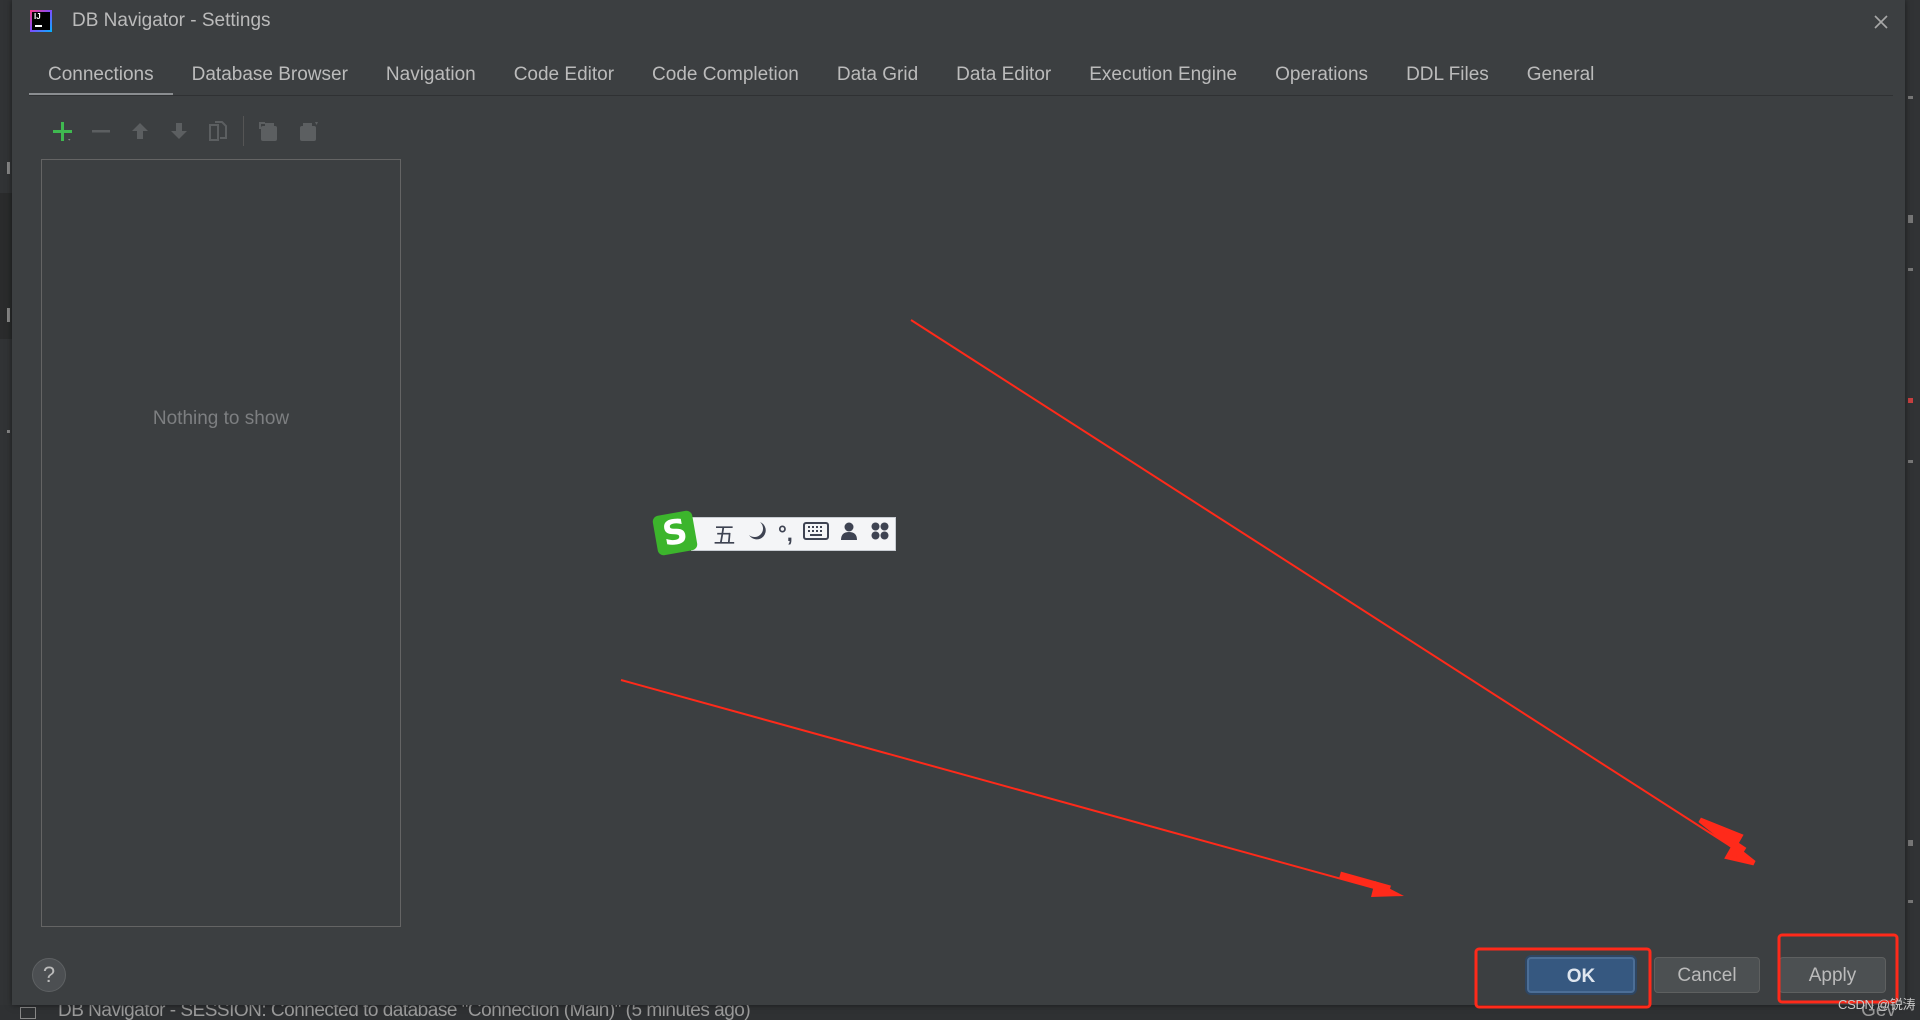  I want to click on remove-icon, so click(101, 131).